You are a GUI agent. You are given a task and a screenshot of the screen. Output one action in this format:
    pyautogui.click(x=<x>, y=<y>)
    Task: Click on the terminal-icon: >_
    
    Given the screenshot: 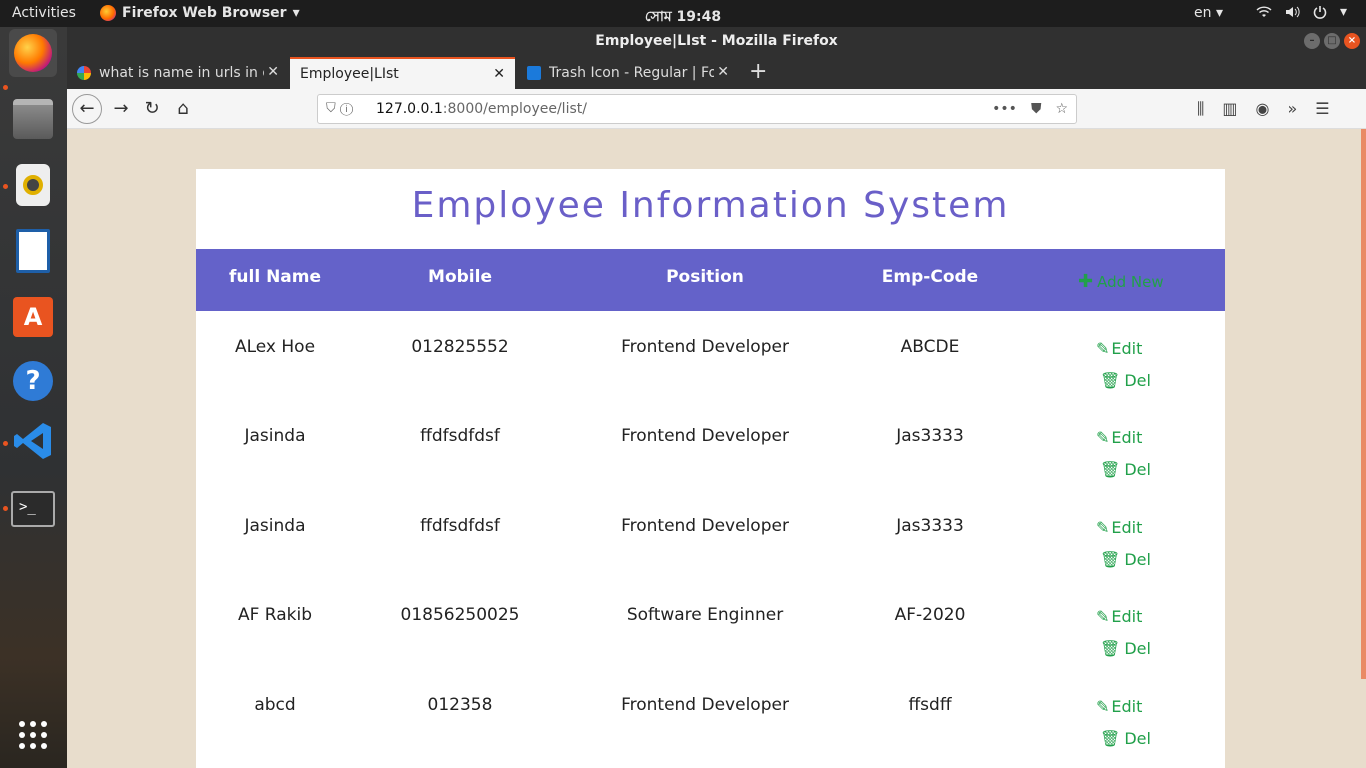 What is the action you would take?
    pyautogui.click(x=33, y=509)
    